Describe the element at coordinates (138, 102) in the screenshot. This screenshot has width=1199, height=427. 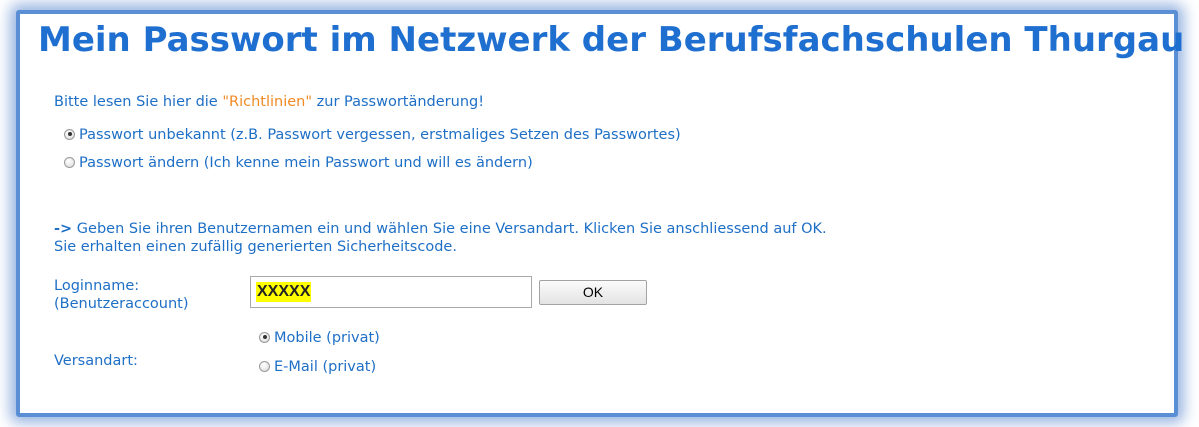
I see `intro-prefix: Bitte lesen Sie hier die` at that location.